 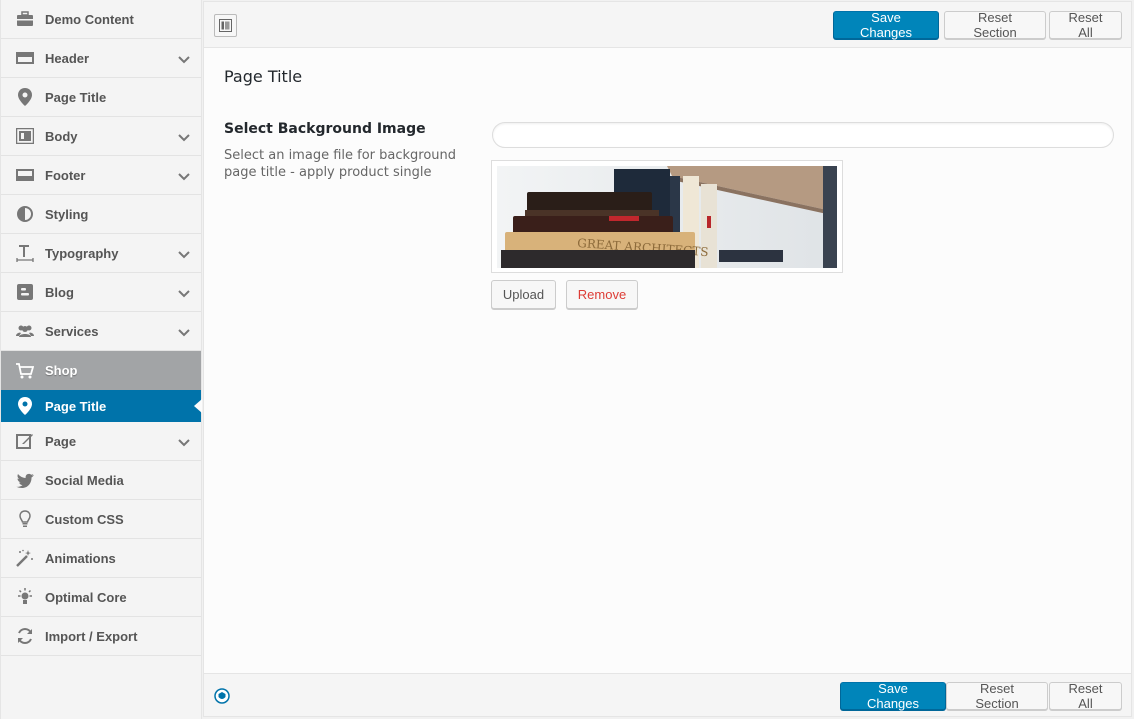 I want to click on reset-all-button: Reset All, so click(x=1085, y=25).